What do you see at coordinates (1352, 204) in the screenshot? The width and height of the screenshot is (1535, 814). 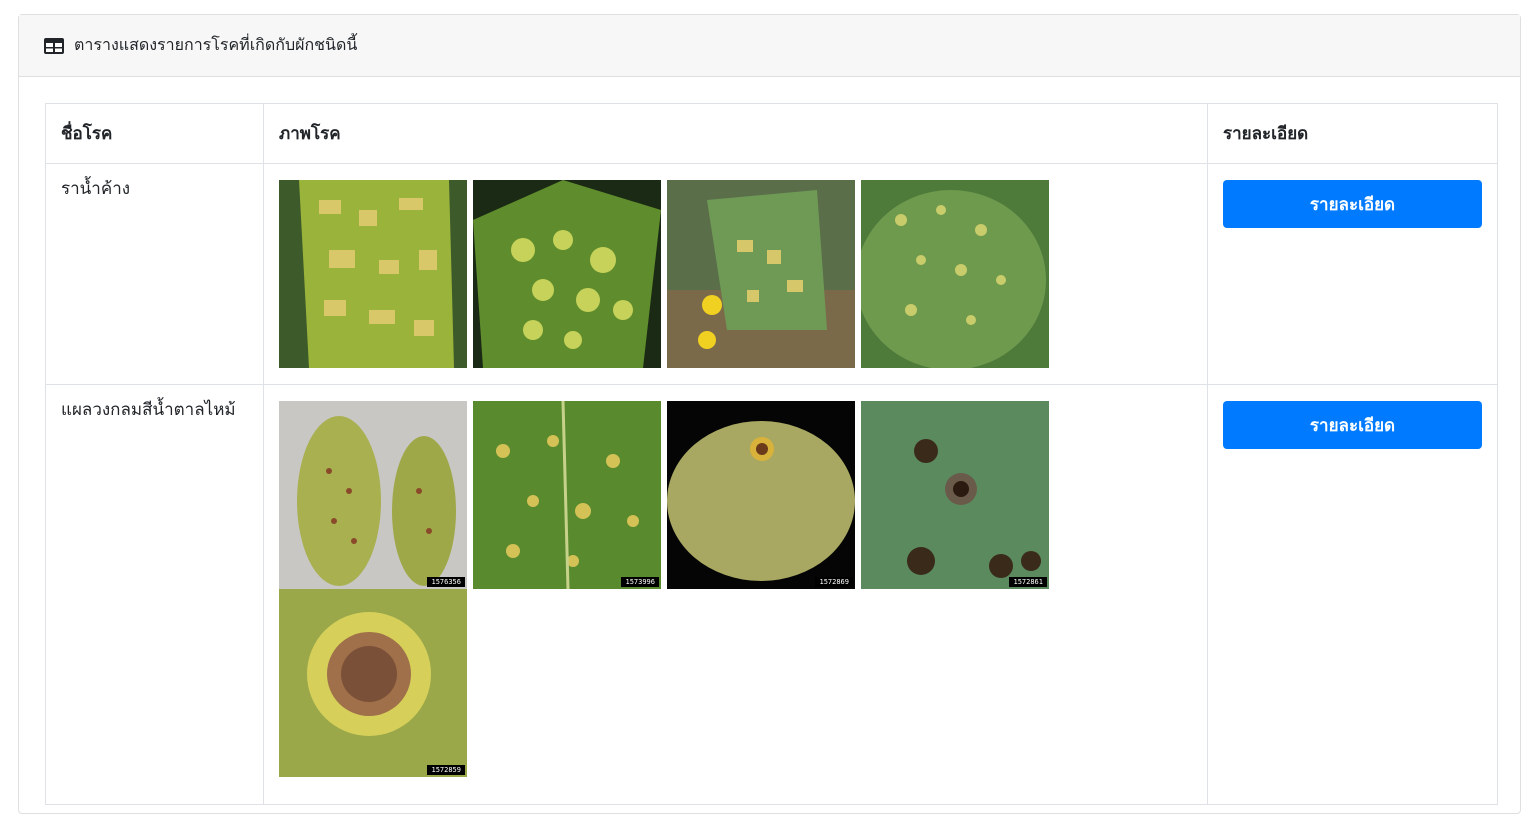 I see `details-button-downy-mildew: รายละเอียด` at bounding box center [1352, 204].